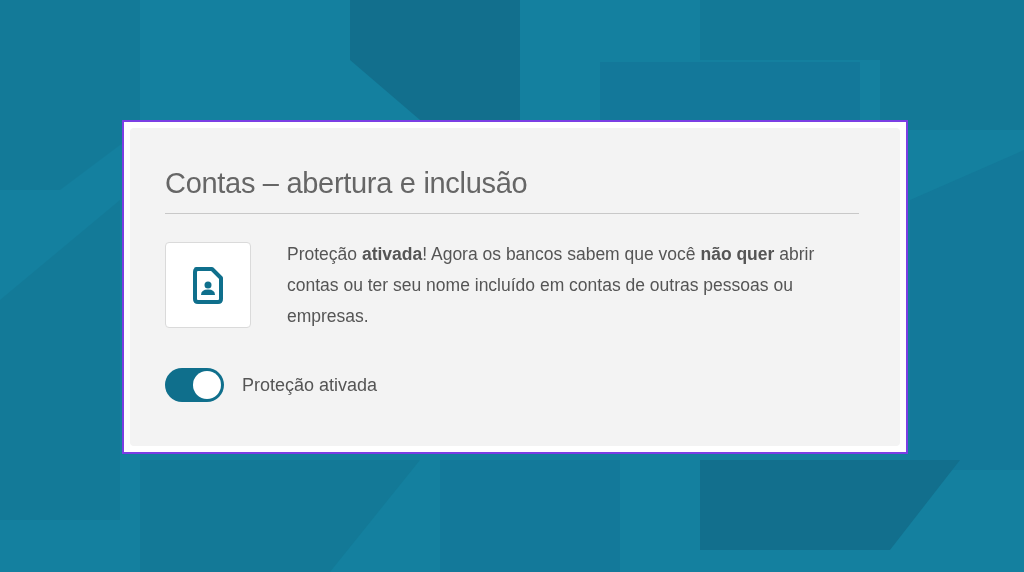 The image size is (1024, 572). What do you see at coordinates (208, 285) in the screenshot?
I see `document-person-icon` at bounding box center [208, 285].